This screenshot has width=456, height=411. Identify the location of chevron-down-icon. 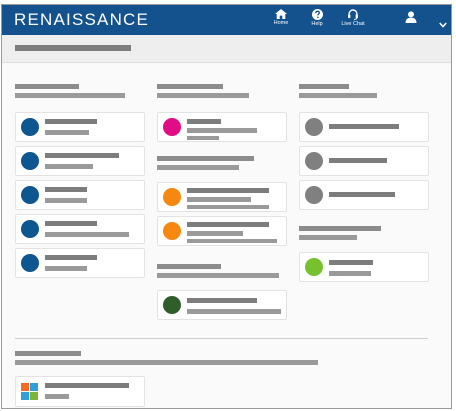
(443, 25).